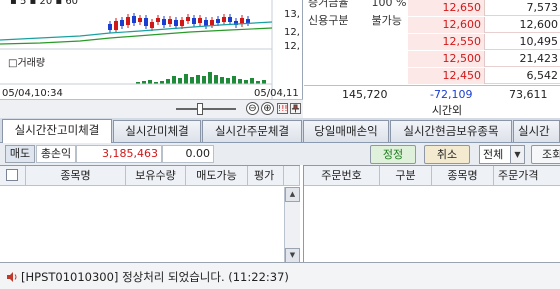 Image resolution: width=560 pixels, height=289 pixels. Describe the element at coordinates (295, 108) in the screenshot. I see `chart-pin-icon` at that location.